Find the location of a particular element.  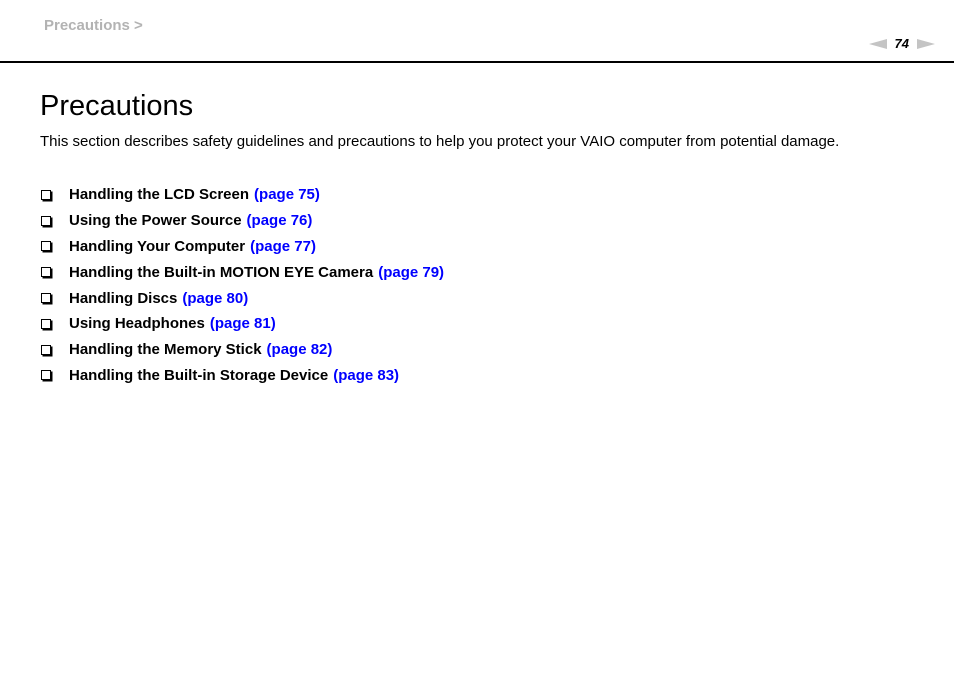

page-navigator: 74 is located at coordinates (901, 43).